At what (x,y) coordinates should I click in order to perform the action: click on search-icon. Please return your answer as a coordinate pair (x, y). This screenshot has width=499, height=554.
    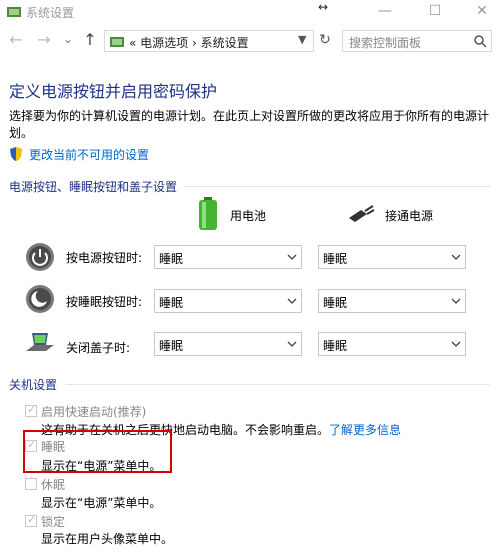
    Looking at the image, I should click on (480, 41).